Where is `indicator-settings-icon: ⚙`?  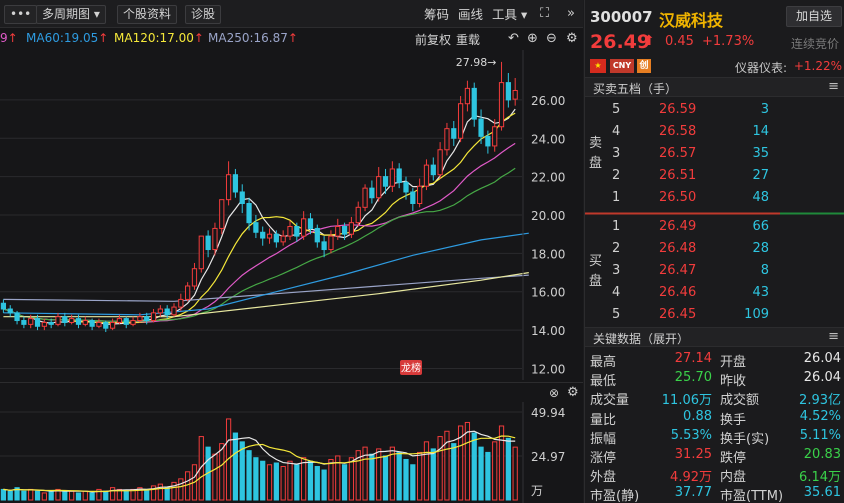 indicator-settings-icon: ⚙ is located at coordinates (573, 392).